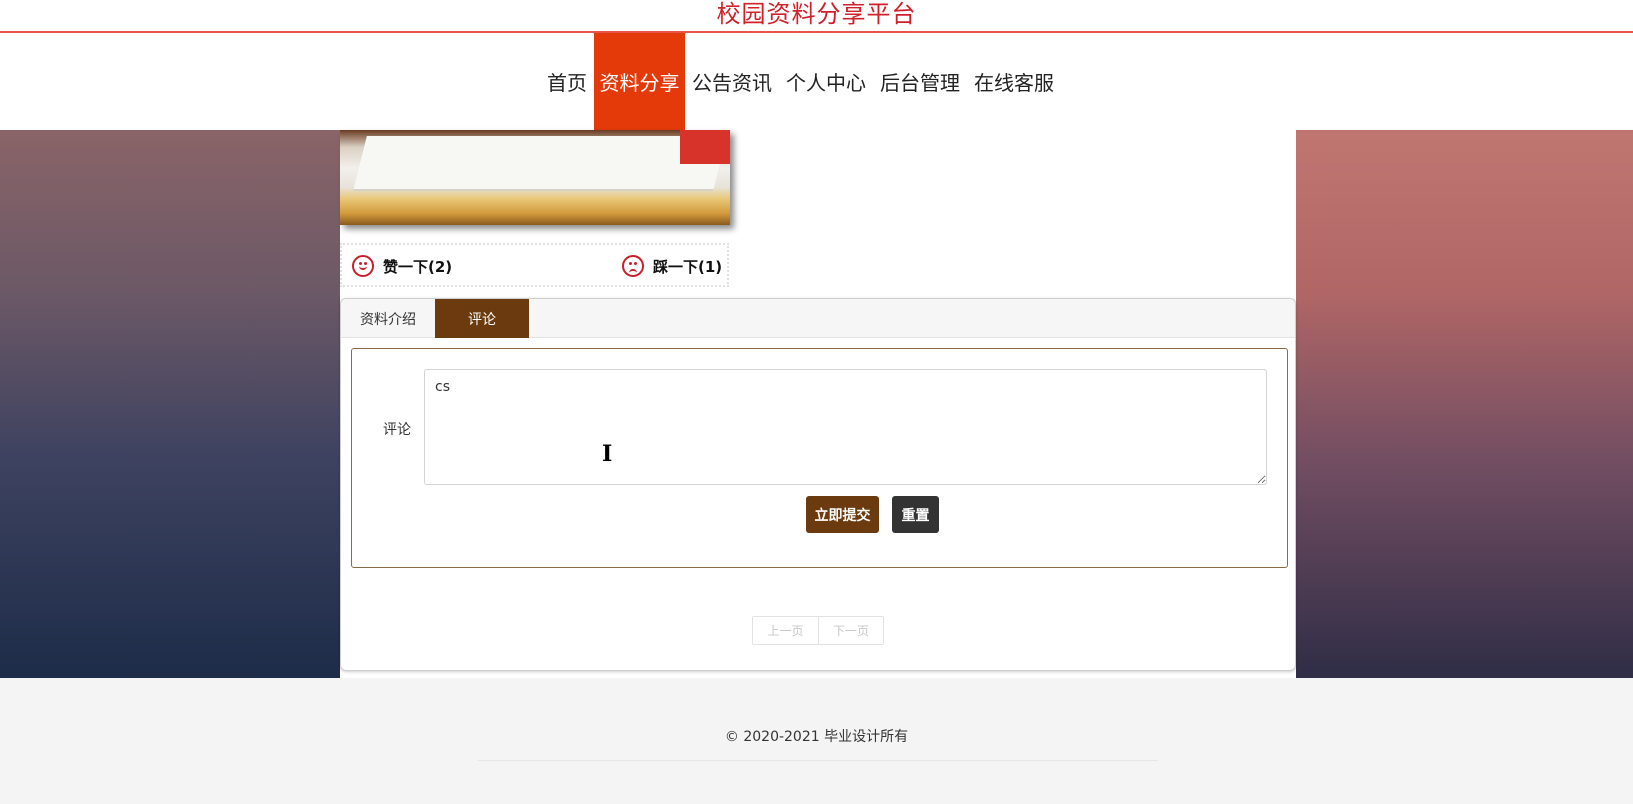 The height and width of the screenshot is (804, 1633). What do you see at coordinates (845, 427) in the screenshot?
I see `comment-textarea` at bounding box center [845, 427].